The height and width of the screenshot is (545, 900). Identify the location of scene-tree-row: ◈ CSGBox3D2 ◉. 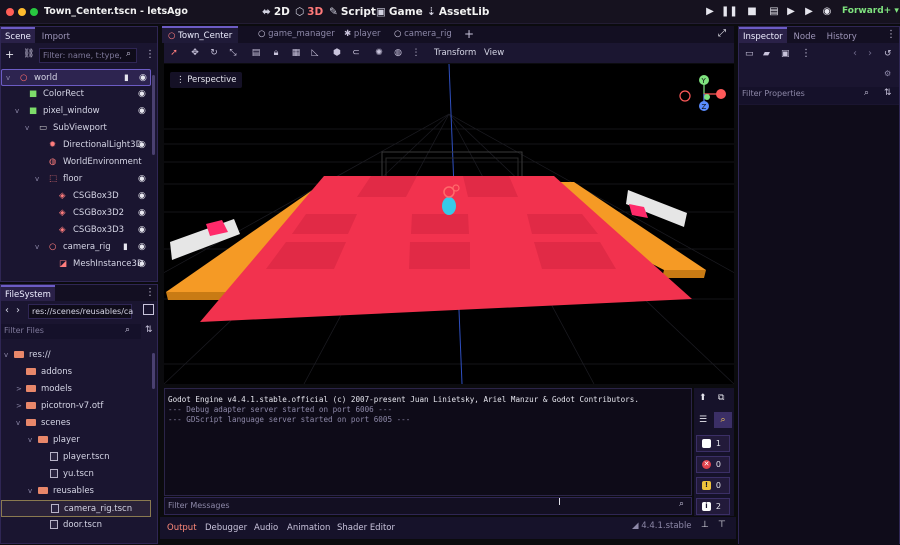
(76, 213).